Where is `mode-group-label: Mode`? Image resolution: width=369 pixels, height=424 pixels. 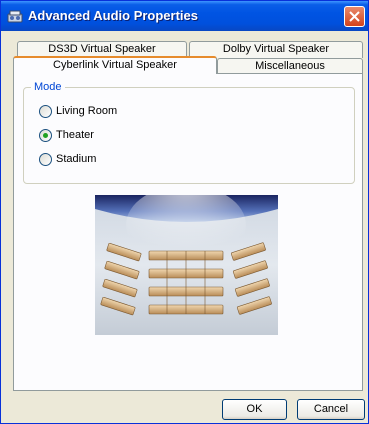 mode-group-label: Mode is located at coordinates (48, 87).